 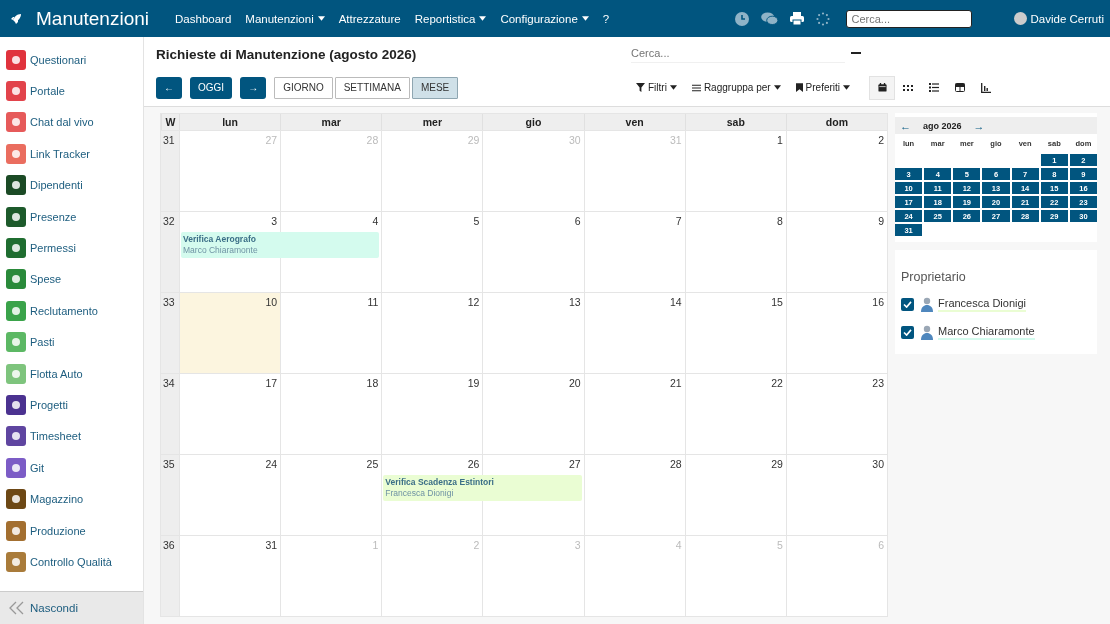 What do you see at coordinates (634, 495) in the screenshot?
I see `day-cell: 28` at bounding box center [634, 495].